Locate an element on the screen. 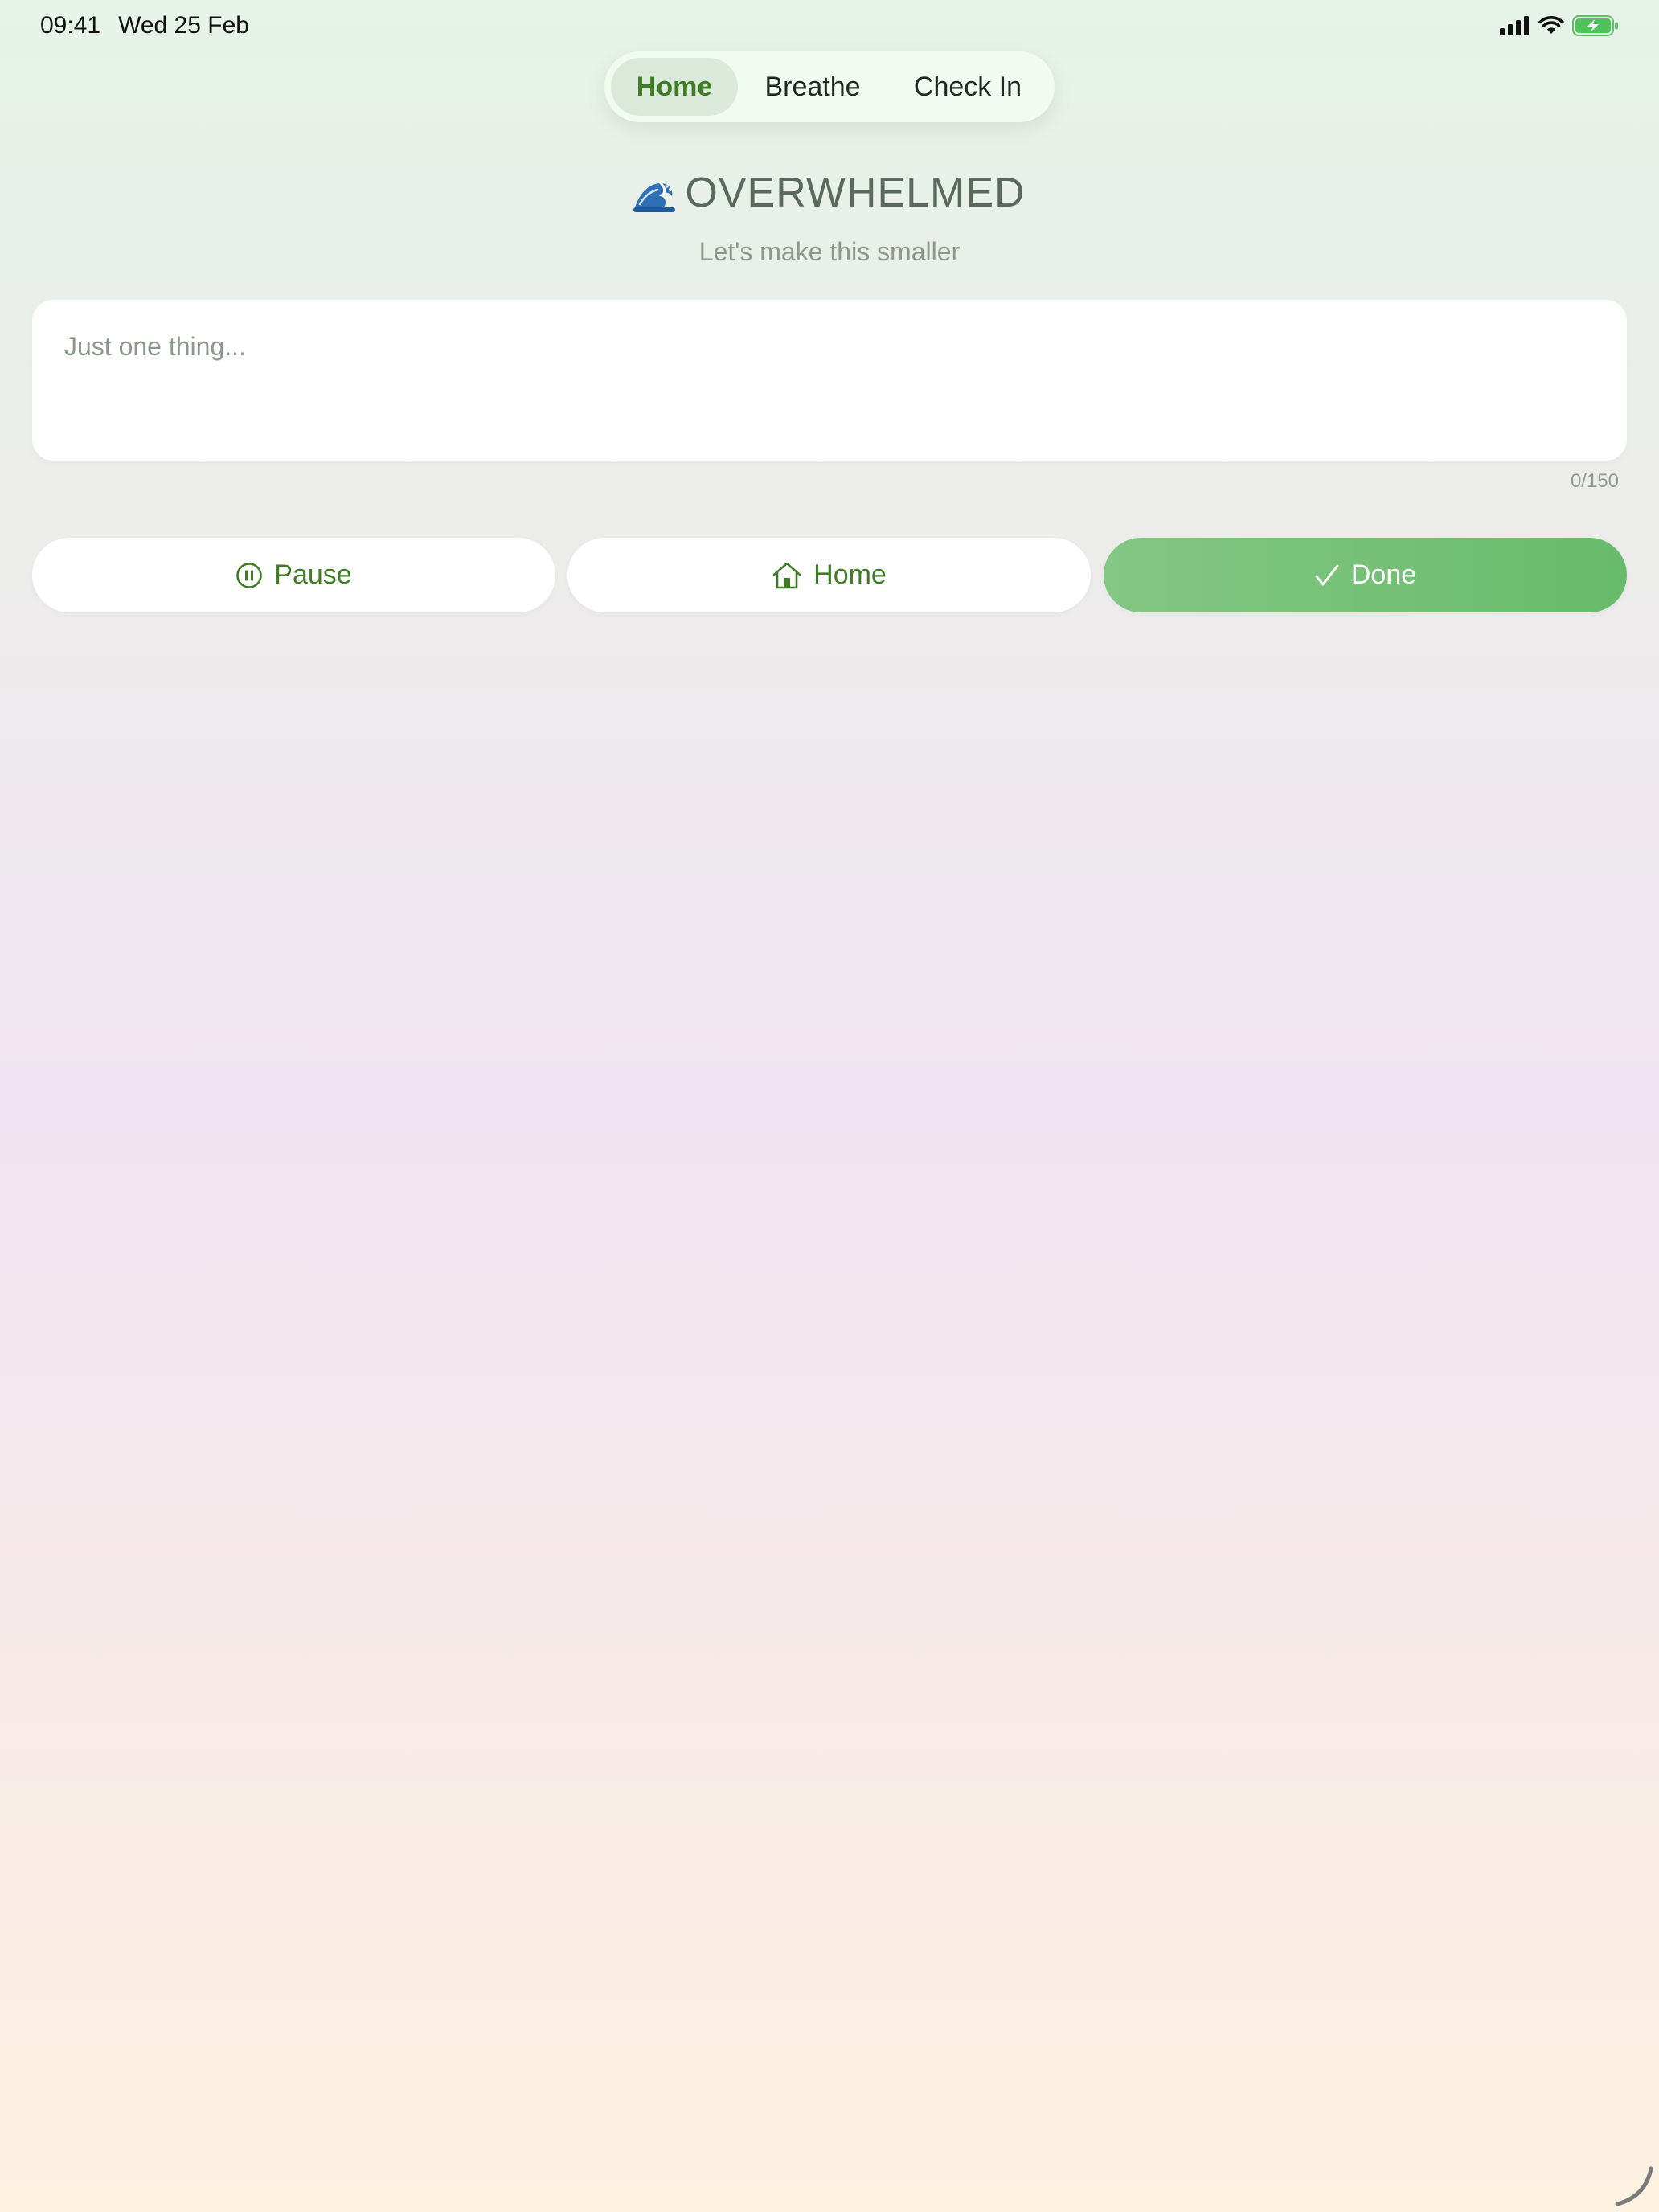  tab-breathe: Breathe is located at coordinates (812, 87).